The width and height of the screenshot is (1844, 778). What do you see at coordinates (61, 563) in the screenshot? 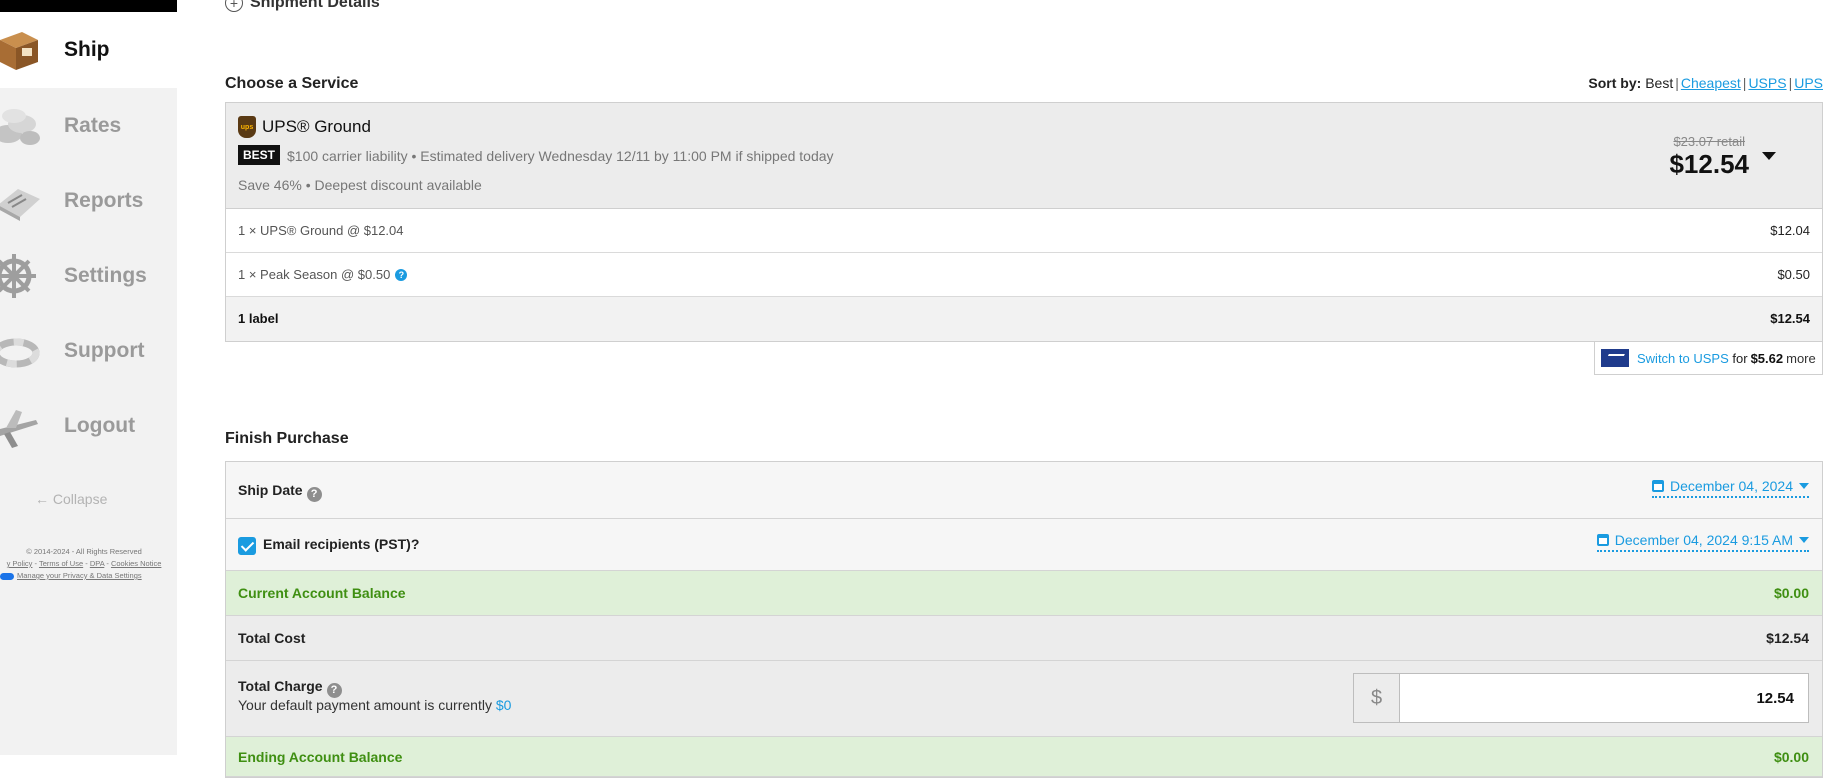
I see `terms-of-use-link: Terms of Use` at bounding box center [61, 563].